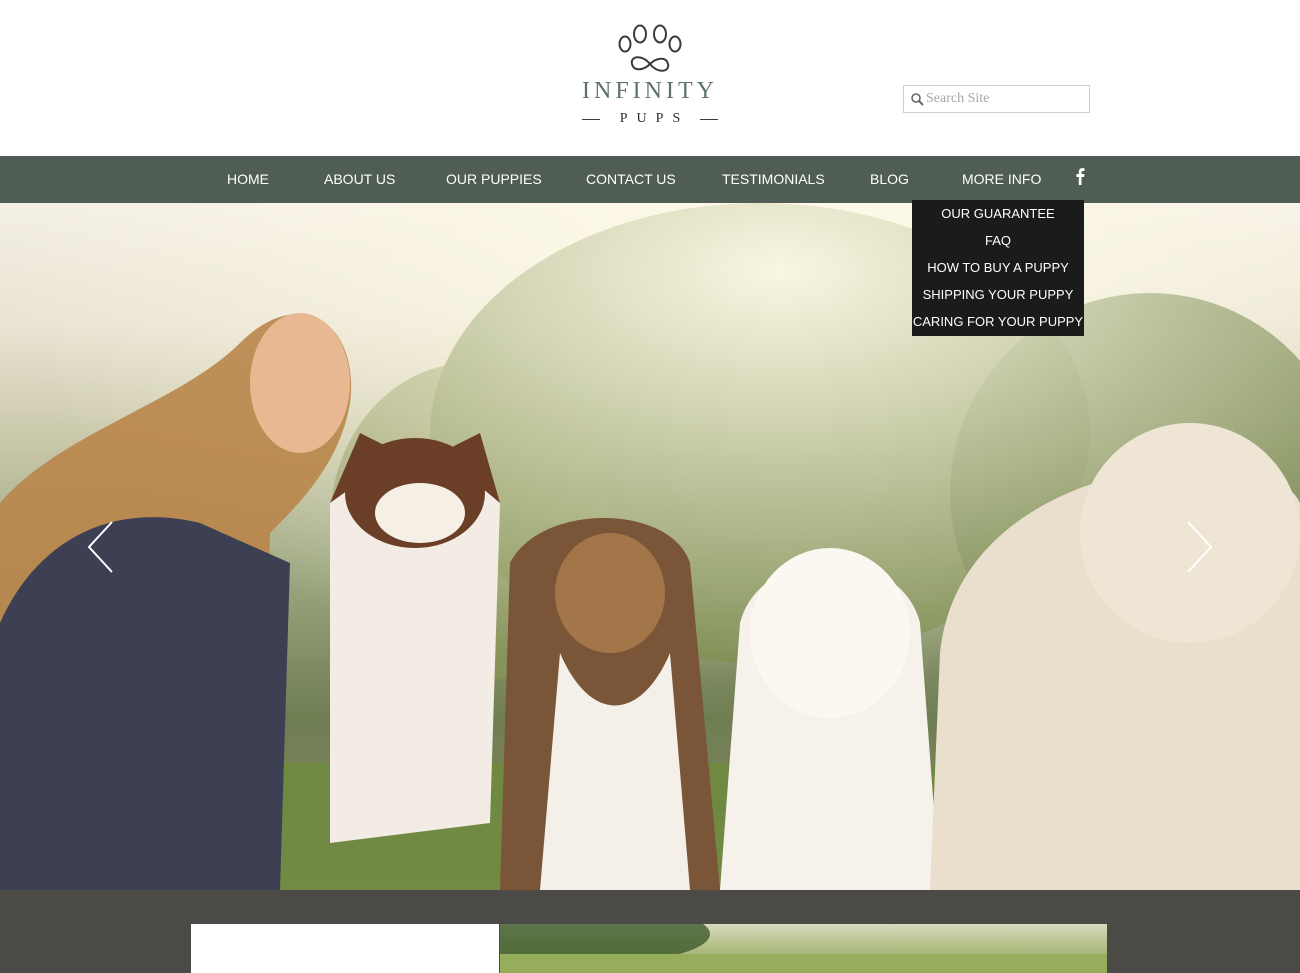  I want to click on paw-icon, so click(650, 48).